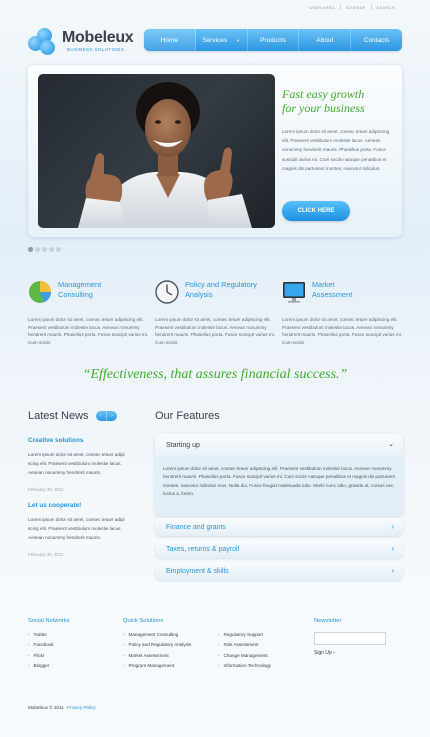 Image resolution: width=430 pixels, height=737 pixels. I want to click on quick-link: Change Management, so click(244, 656).